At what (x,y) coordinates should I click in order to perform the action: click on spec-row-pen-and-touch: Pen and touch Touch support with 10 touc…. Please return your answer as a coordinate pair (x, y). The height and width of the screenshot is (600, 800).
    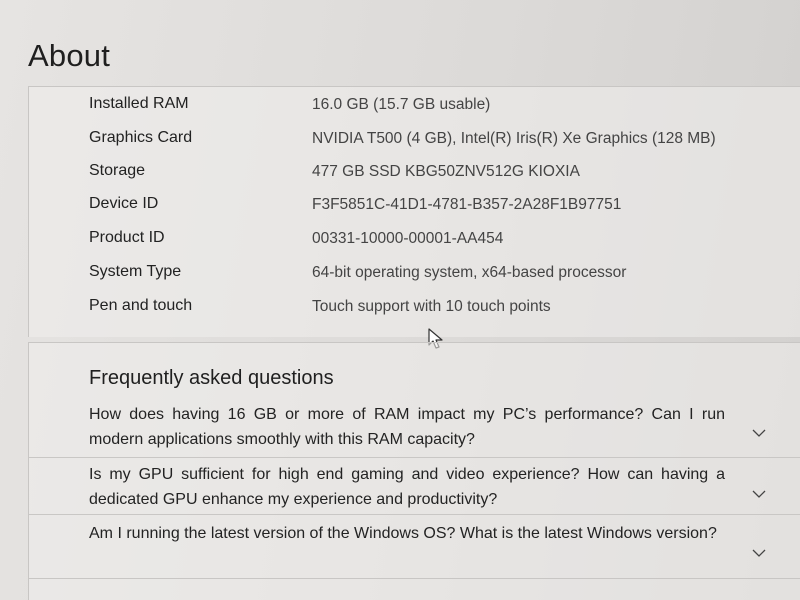
    Looking at the image, I should click on (414, 308).